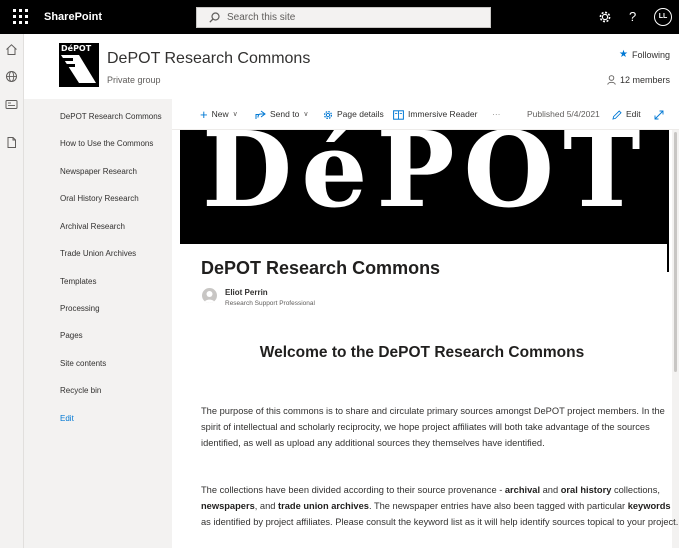 The width and height of the screenshot is (679, 548). I want to click on welcome-heading: Welcome to the DePOT Research Commons, so click(422, 352).